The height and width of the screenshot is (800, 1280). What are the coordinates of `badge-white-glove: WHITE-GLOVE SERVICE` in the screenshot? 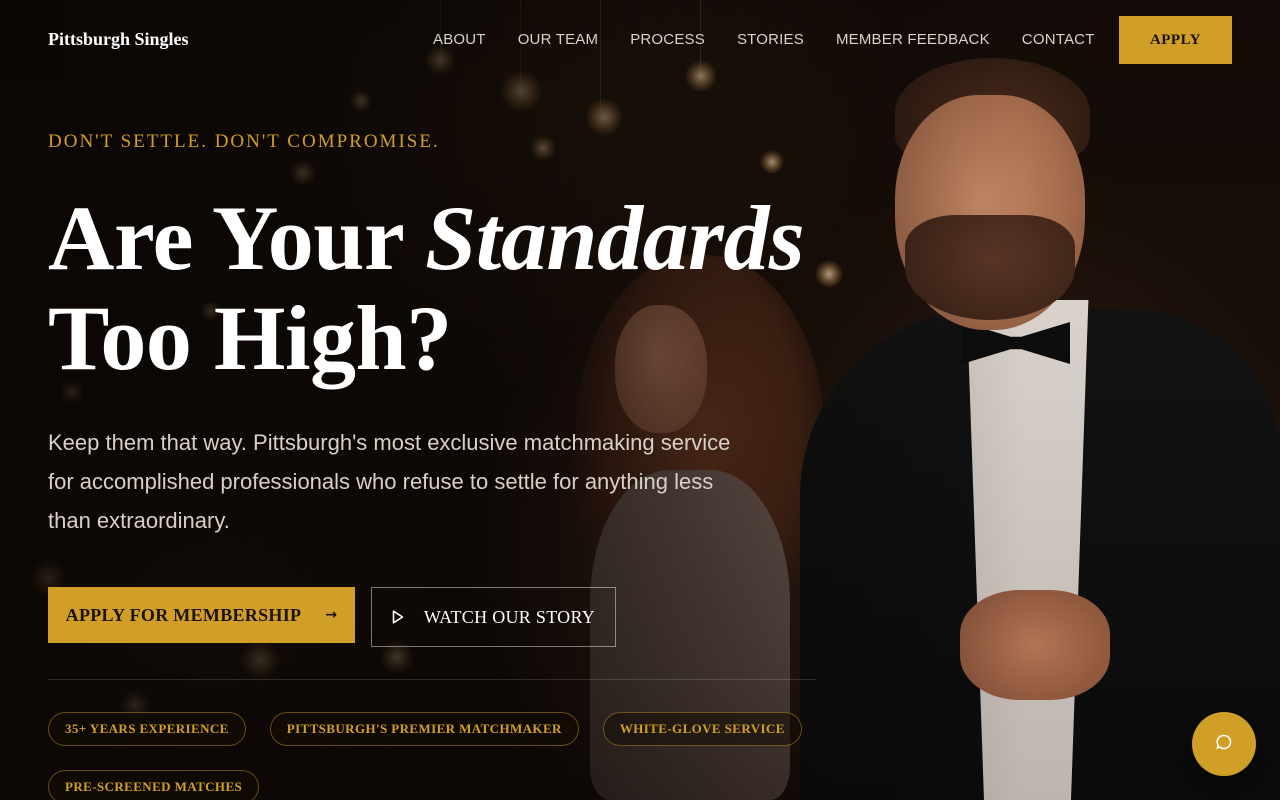 It's located at (702, 729).